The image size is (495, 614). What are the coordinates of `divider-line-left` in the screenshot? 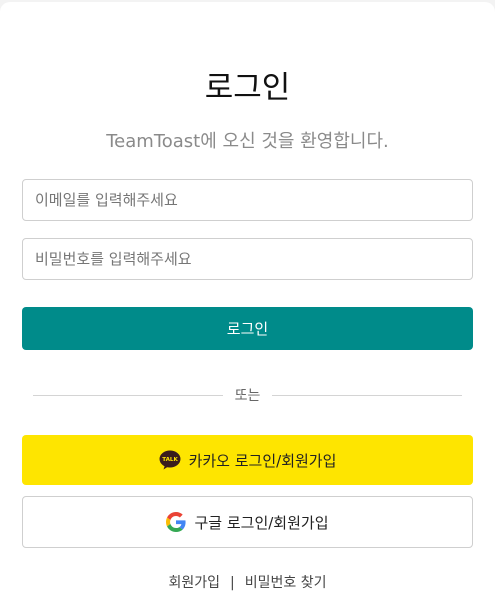 It's located at (128, 395).